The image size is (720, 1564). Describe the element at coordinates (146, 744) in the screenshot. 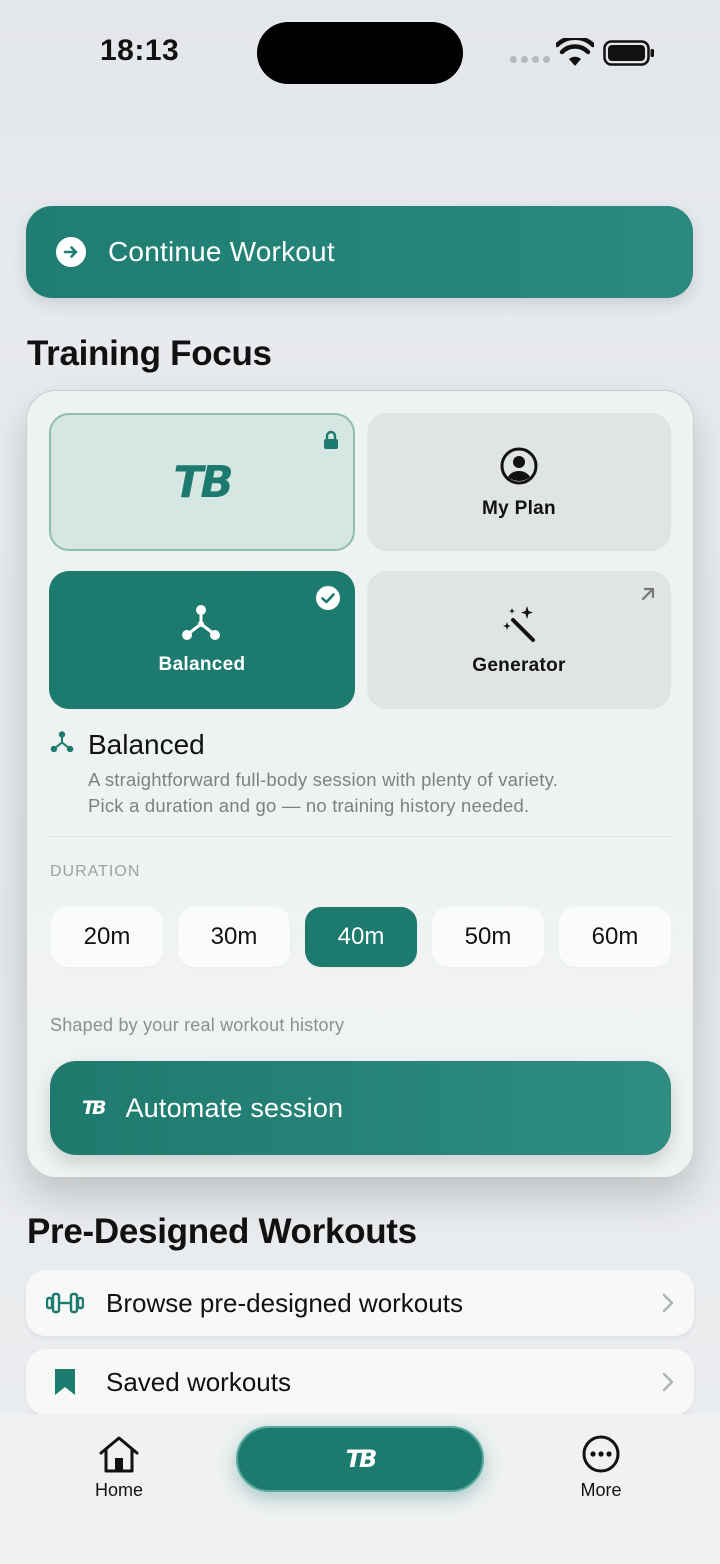

I see `selected-mode-title: Balanced` at that location.